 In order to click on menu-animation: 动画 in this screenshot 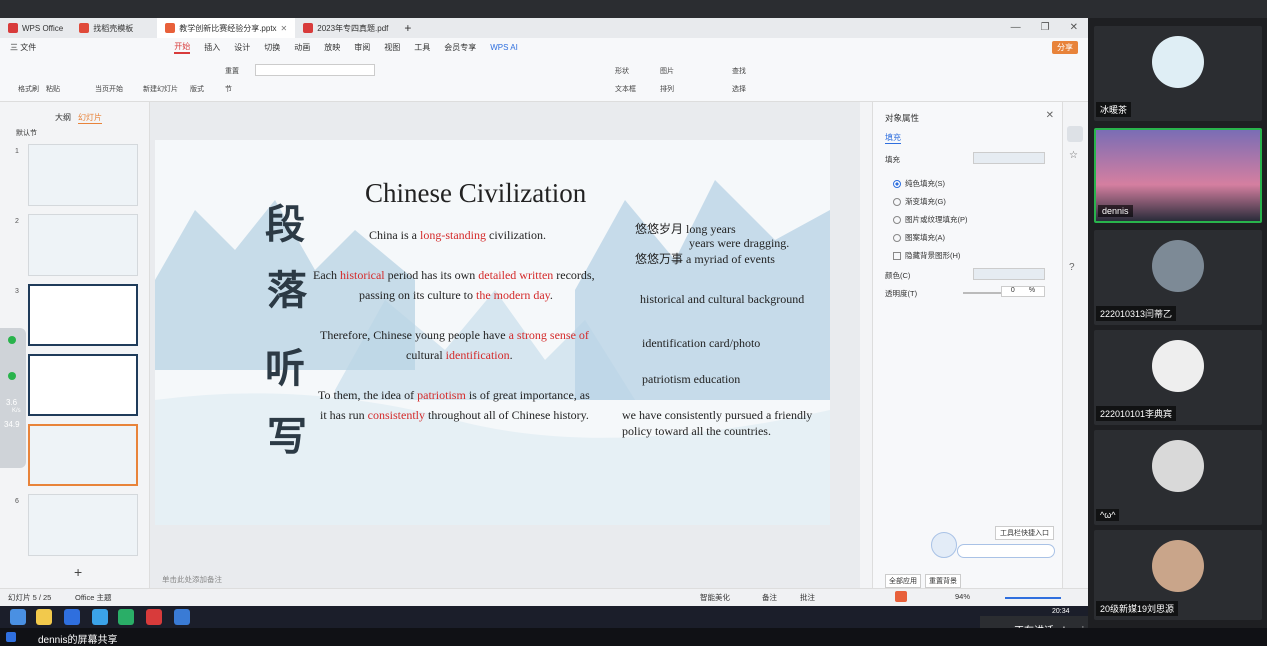, I will do `click(302, 47)`.